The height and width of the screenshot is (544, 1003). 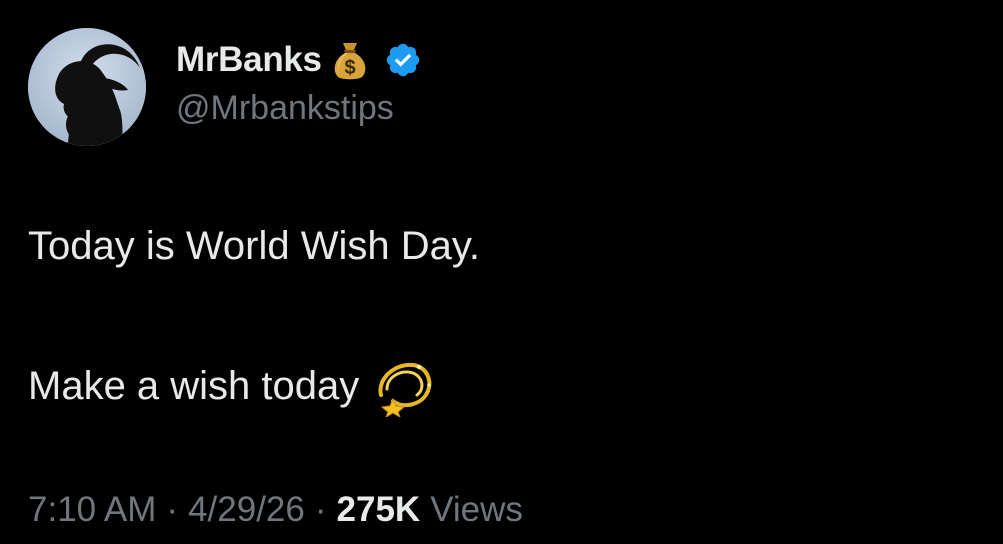 What do you see at coordinates (254, 246) in the screenshot?
I see `tweet-text-line-1: Today is World Wish Day.` at bounding box center [254, 246].